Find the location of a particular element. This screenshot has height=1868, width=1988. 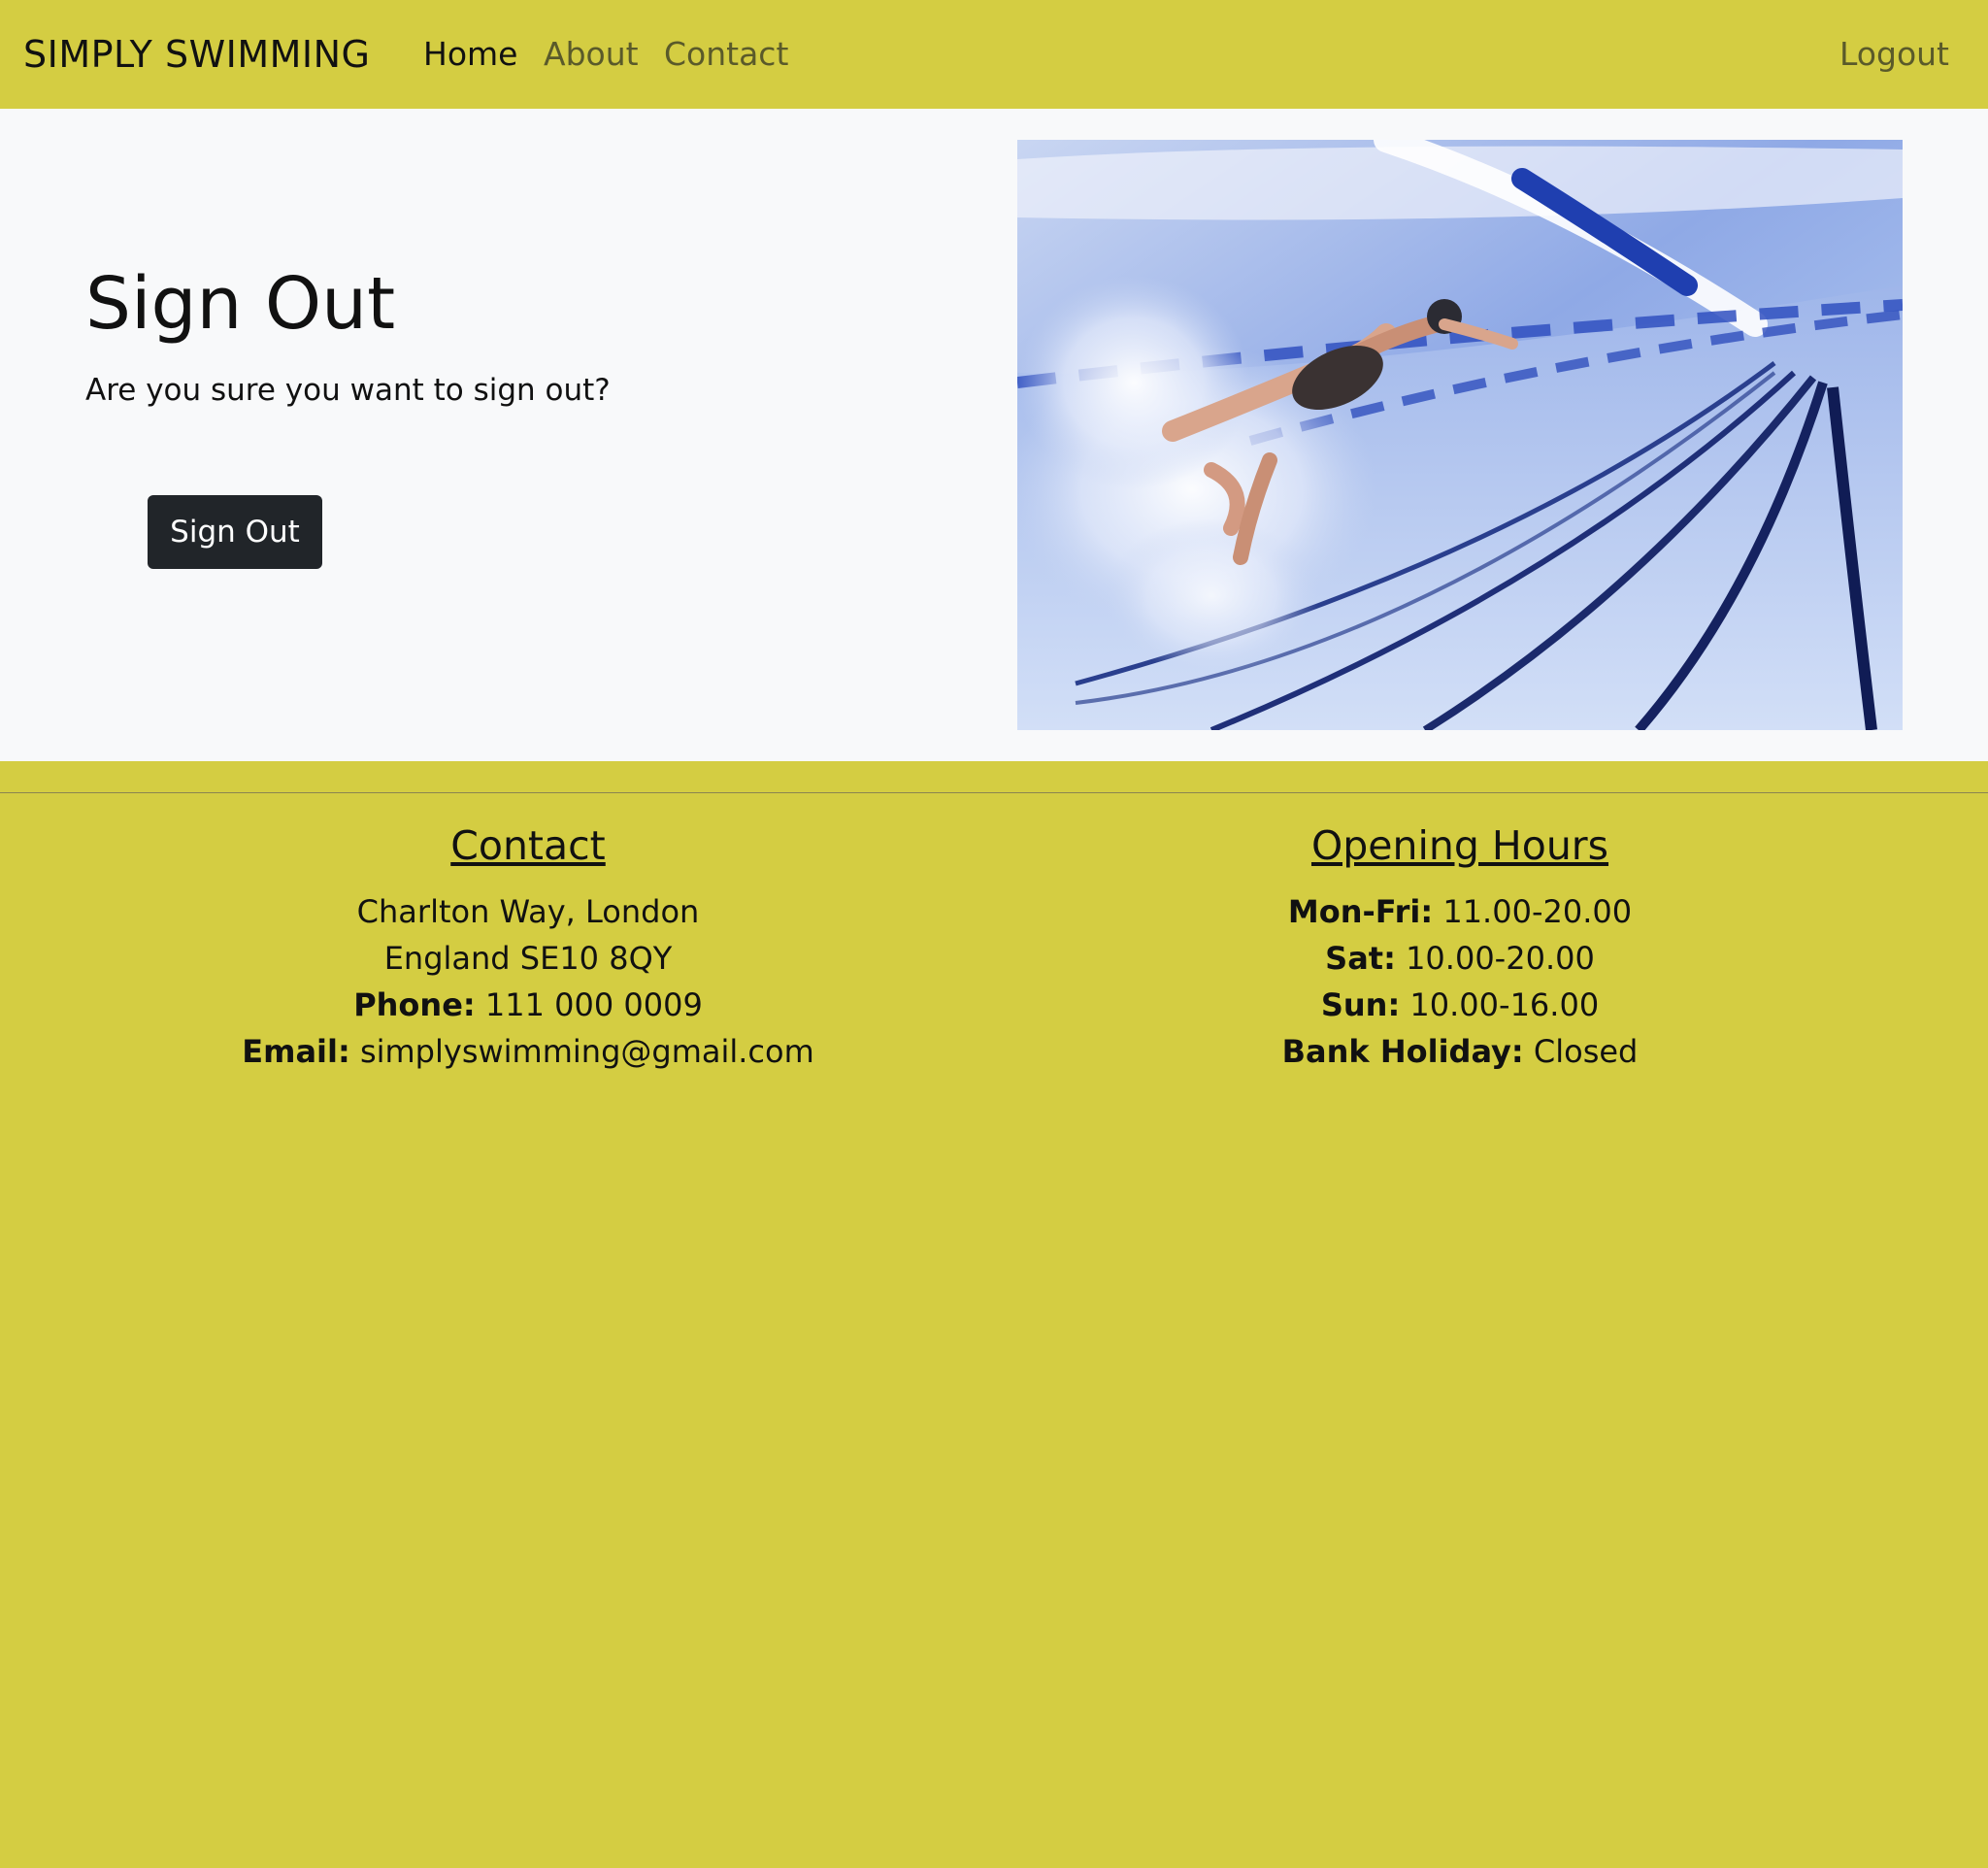

hours-day: Sat: is located at coordinates (1361, 959).